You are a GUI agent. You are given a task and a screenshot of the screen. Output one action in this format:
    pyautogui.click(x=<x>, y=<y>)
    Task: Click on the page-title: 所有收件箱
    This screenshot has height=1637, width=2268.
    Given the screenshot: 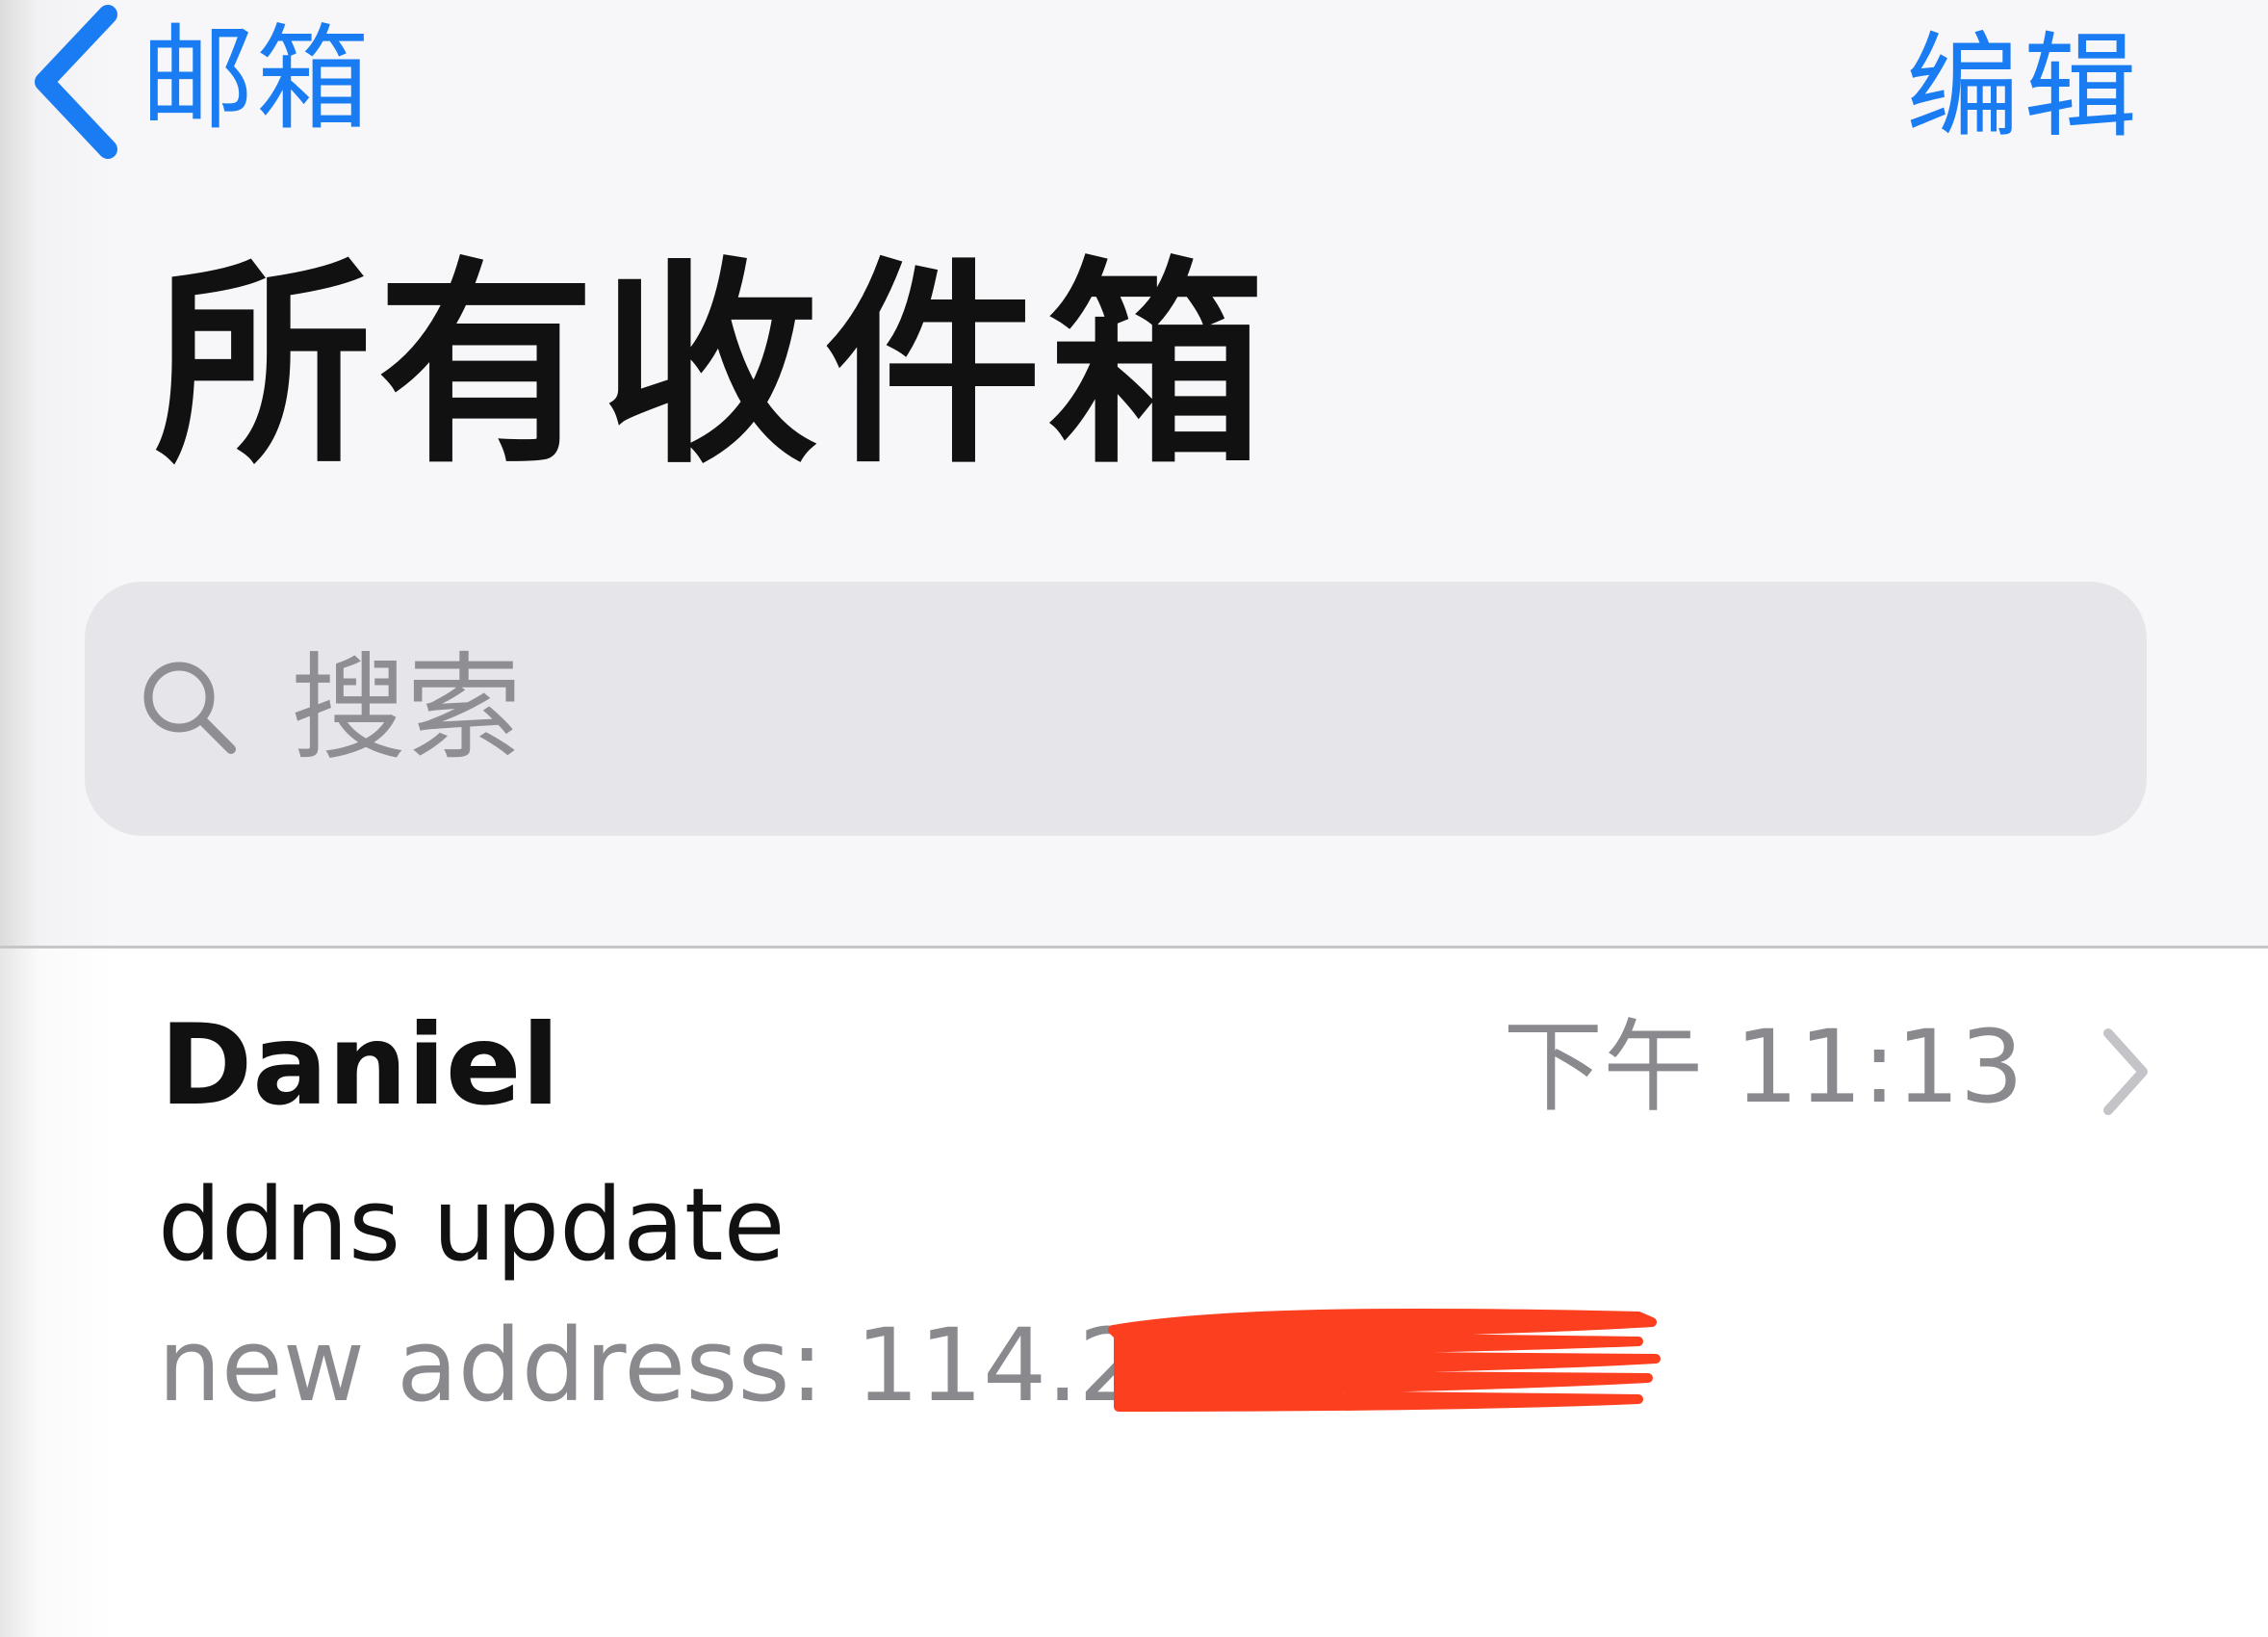 What is the action you would take?
    pyautogui.click(x=713, y=366)
    